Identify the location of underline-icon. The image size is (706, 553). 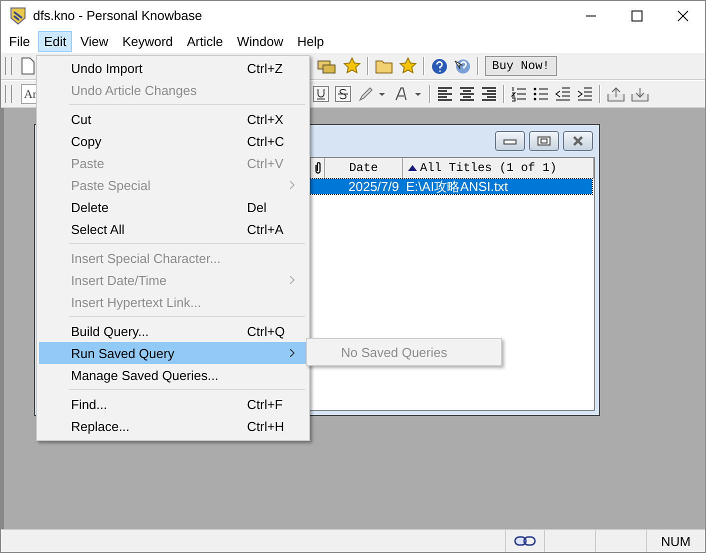
(321, 94).